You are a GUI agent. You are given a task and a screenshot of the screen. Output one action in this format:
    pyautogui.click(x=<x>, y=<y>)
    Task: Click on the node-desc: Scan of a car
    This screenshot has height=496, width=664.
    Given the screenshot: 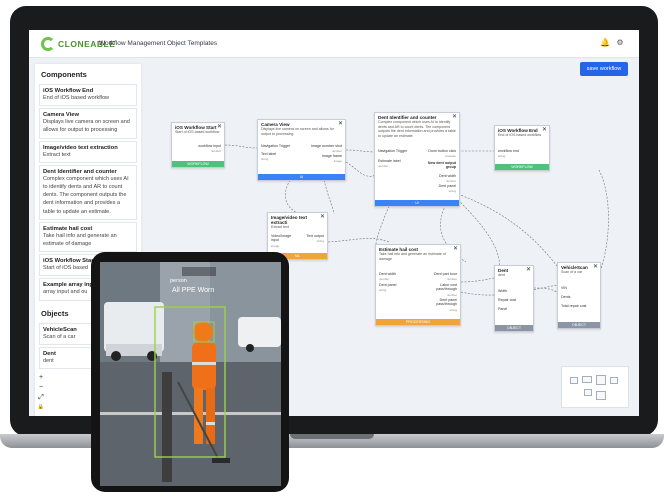 What is the action you would take?
    pyautogui.click(x=572, y=272)
    